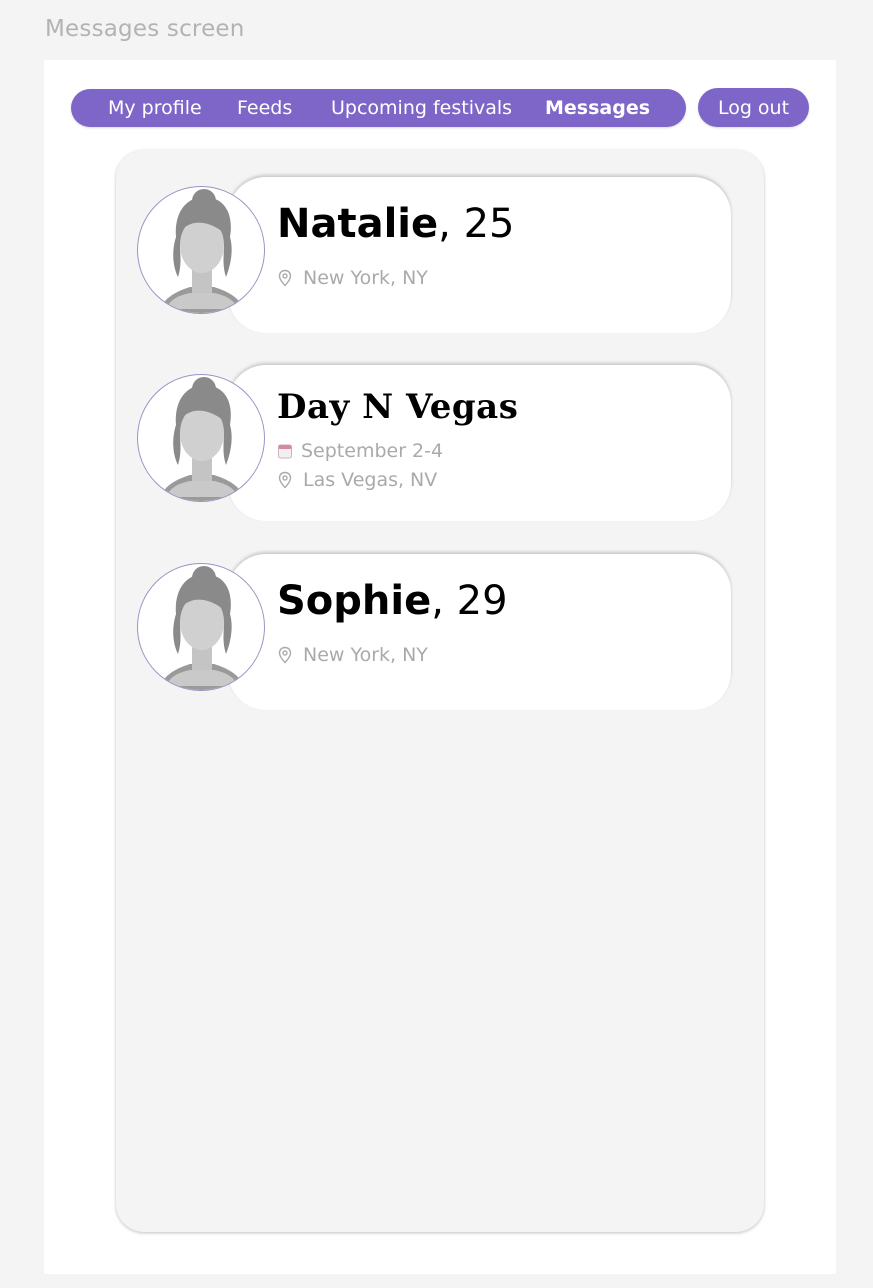 The image size is (873, 1288). Describe the element at coordinates (753, 107) in the screenshot. I see `logout-button: Log out` at that location.